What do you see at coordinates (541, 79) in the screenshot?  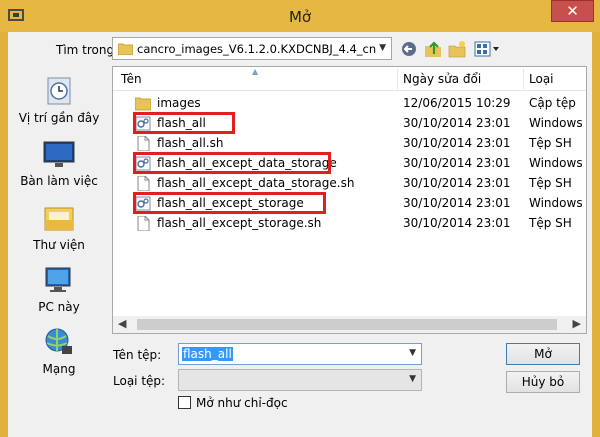 I see `column-type: Loại` at bounding box center [541, 79].